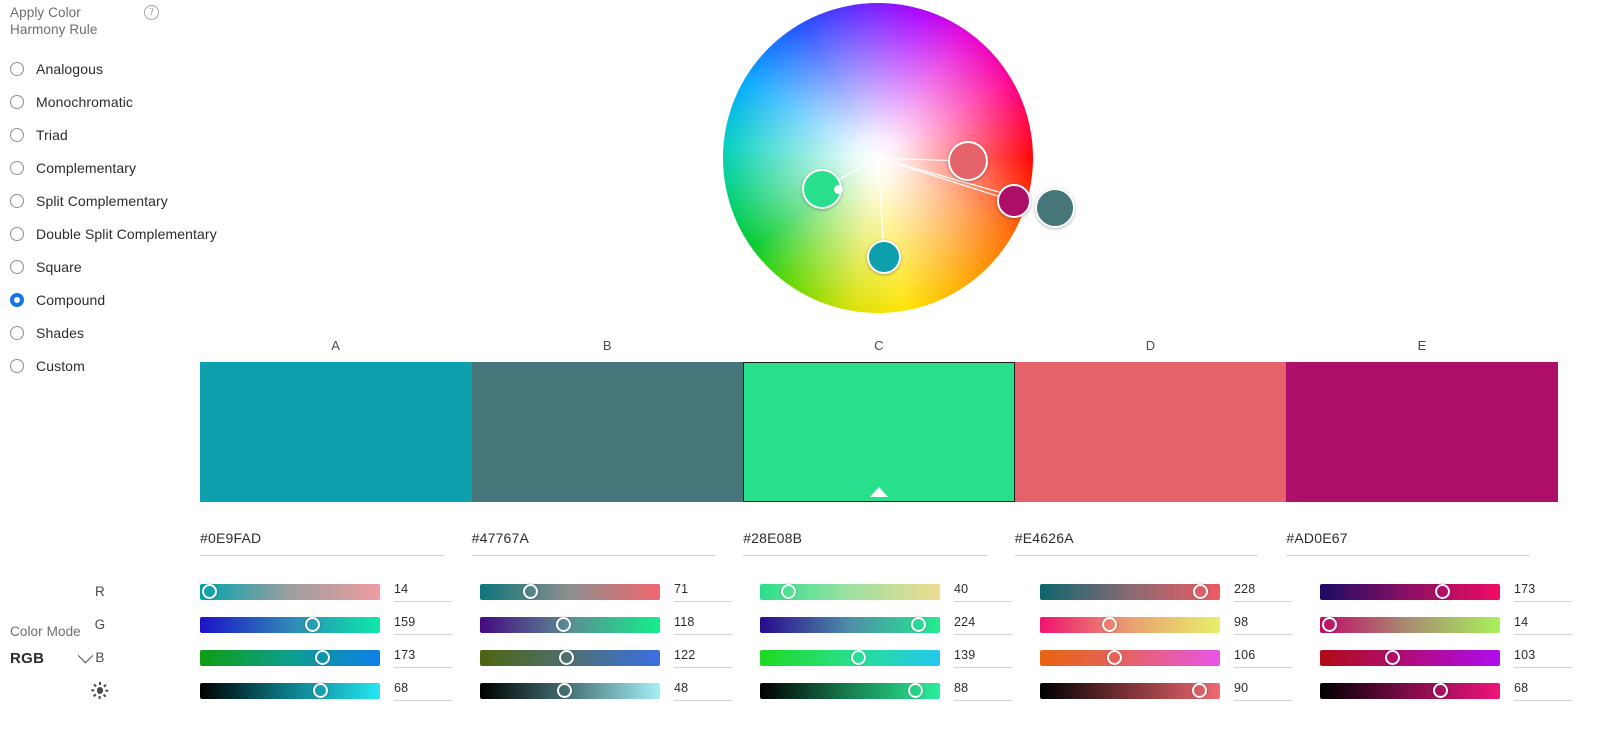  What do you see at coordinates (423, 625) in the screenshot?
I see `slider-value-a-g: 159` at bounding box center [423, 625].